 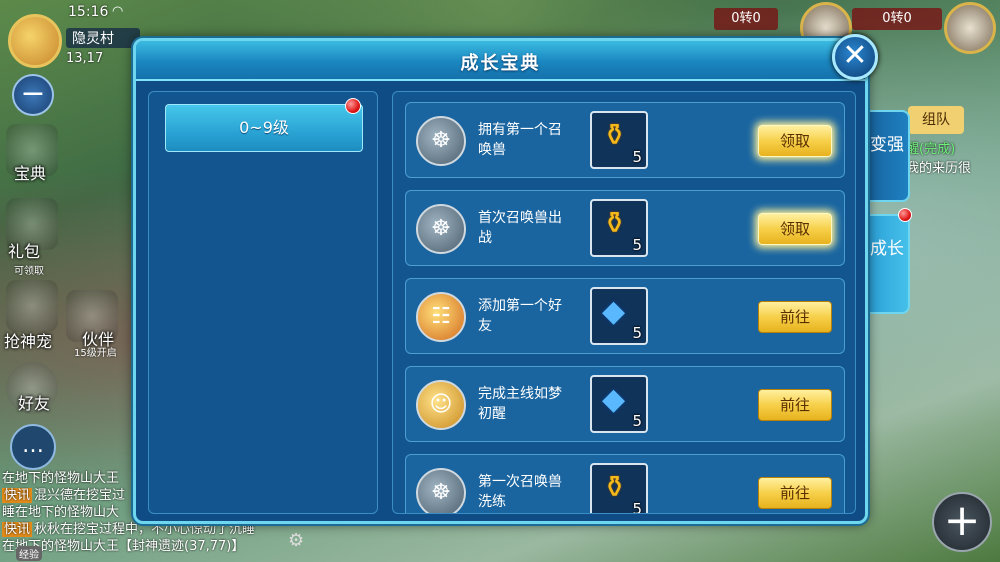 I want to click on task-row: ☸ 第一次召唤兽洗练 ⚱ 5 前往, so click(x=625, y=484).